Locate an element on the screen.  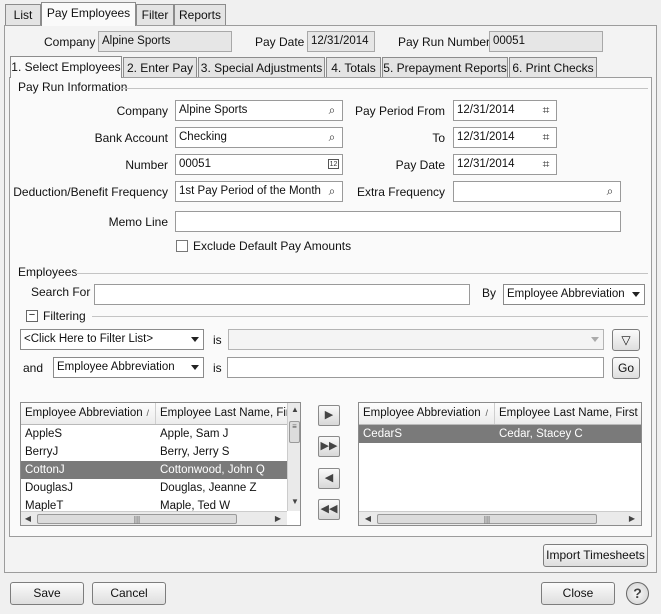
filter-funnel-button: ▽ is located at coordinates (626, 340).